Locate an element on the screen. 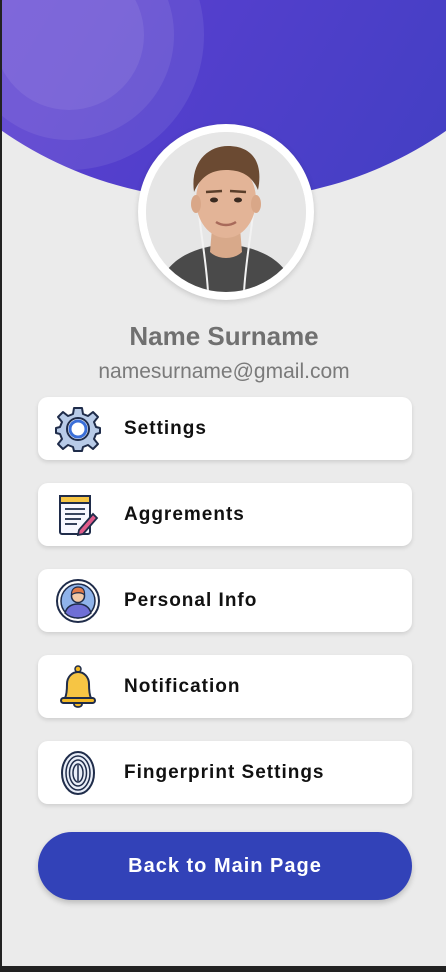 The height and width of the screenshot is (972, 446). menu-item-label: Personal Info is located at coordinates (191, 600).